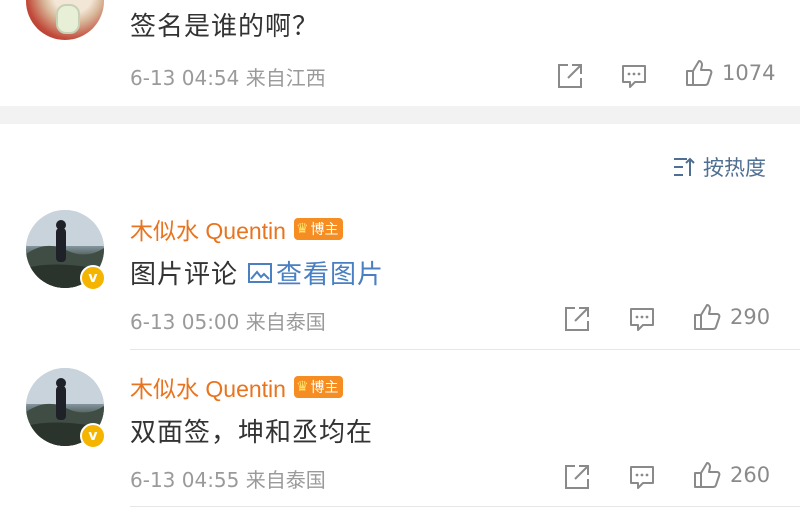  I want to click on comment-time: 6-13 04:54, so click(185, 78).